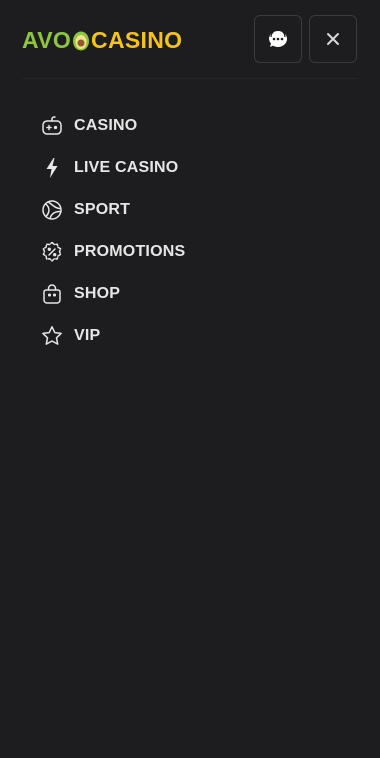 Image resolution: width=380 pixels, height=758 pixels. I want to click on menu-item-label: SHOP, so click(97, 293).